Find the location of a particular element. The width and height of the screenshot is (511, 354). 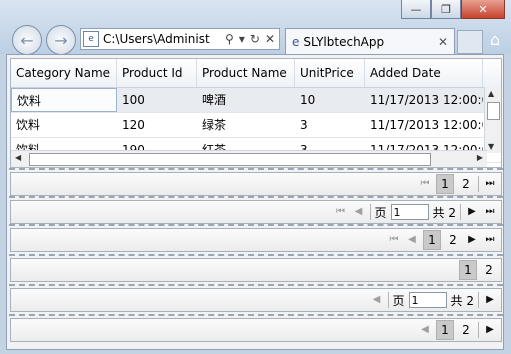

home-icon: ⌂ is located at coordinates (500, 40).